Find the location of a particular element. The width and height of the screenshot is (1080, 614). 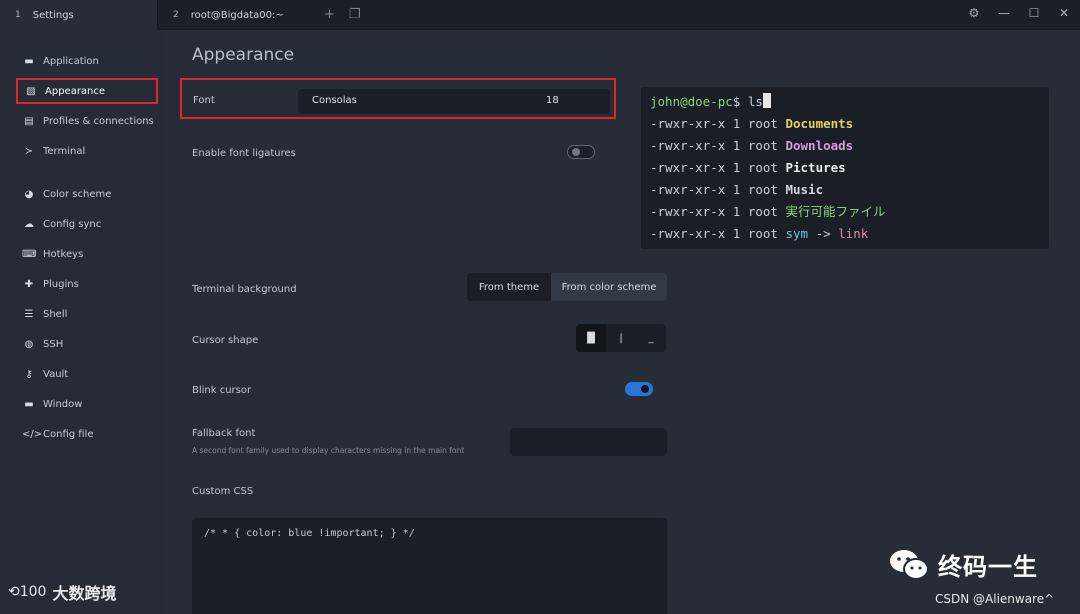

font-size-value: 18 is located at coordinates (552, 100).